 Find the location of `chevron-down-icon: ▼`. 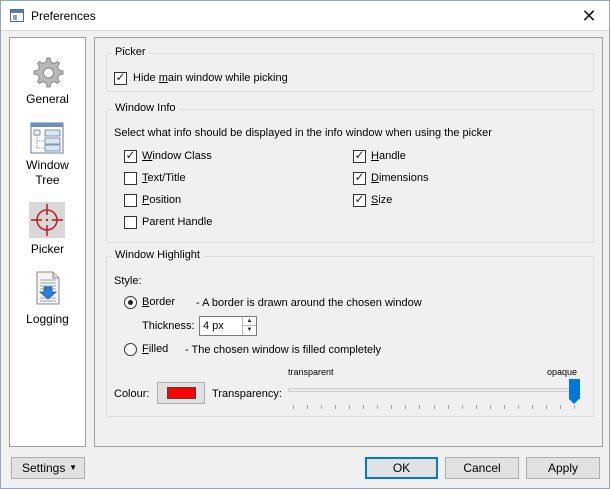

chevron-down-icon: ▼ is located at coordinates (73, 467).